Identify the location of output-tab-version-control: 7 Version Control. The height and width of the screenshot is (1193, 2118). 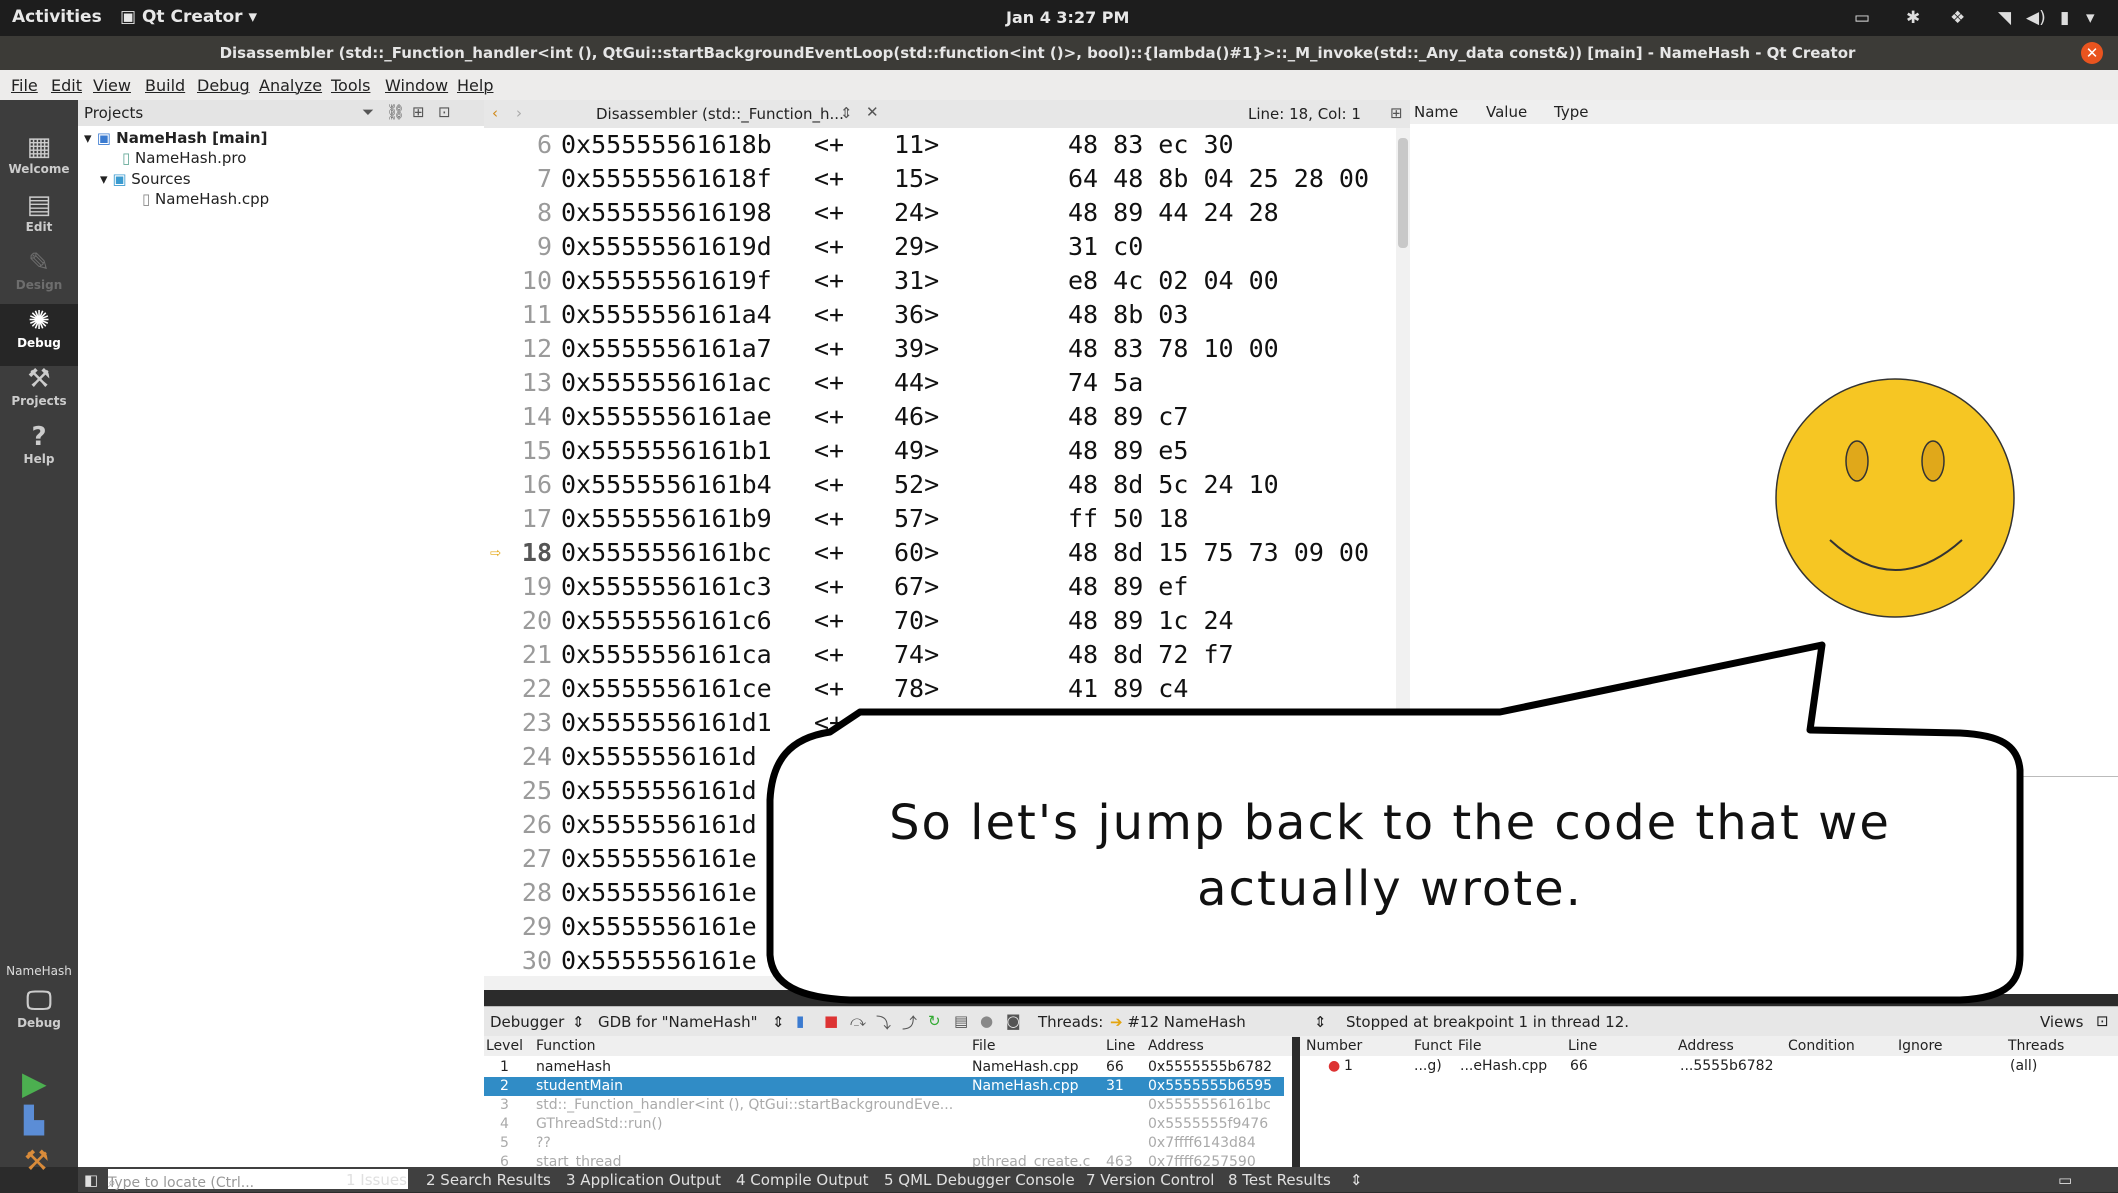
(1150, 1180).